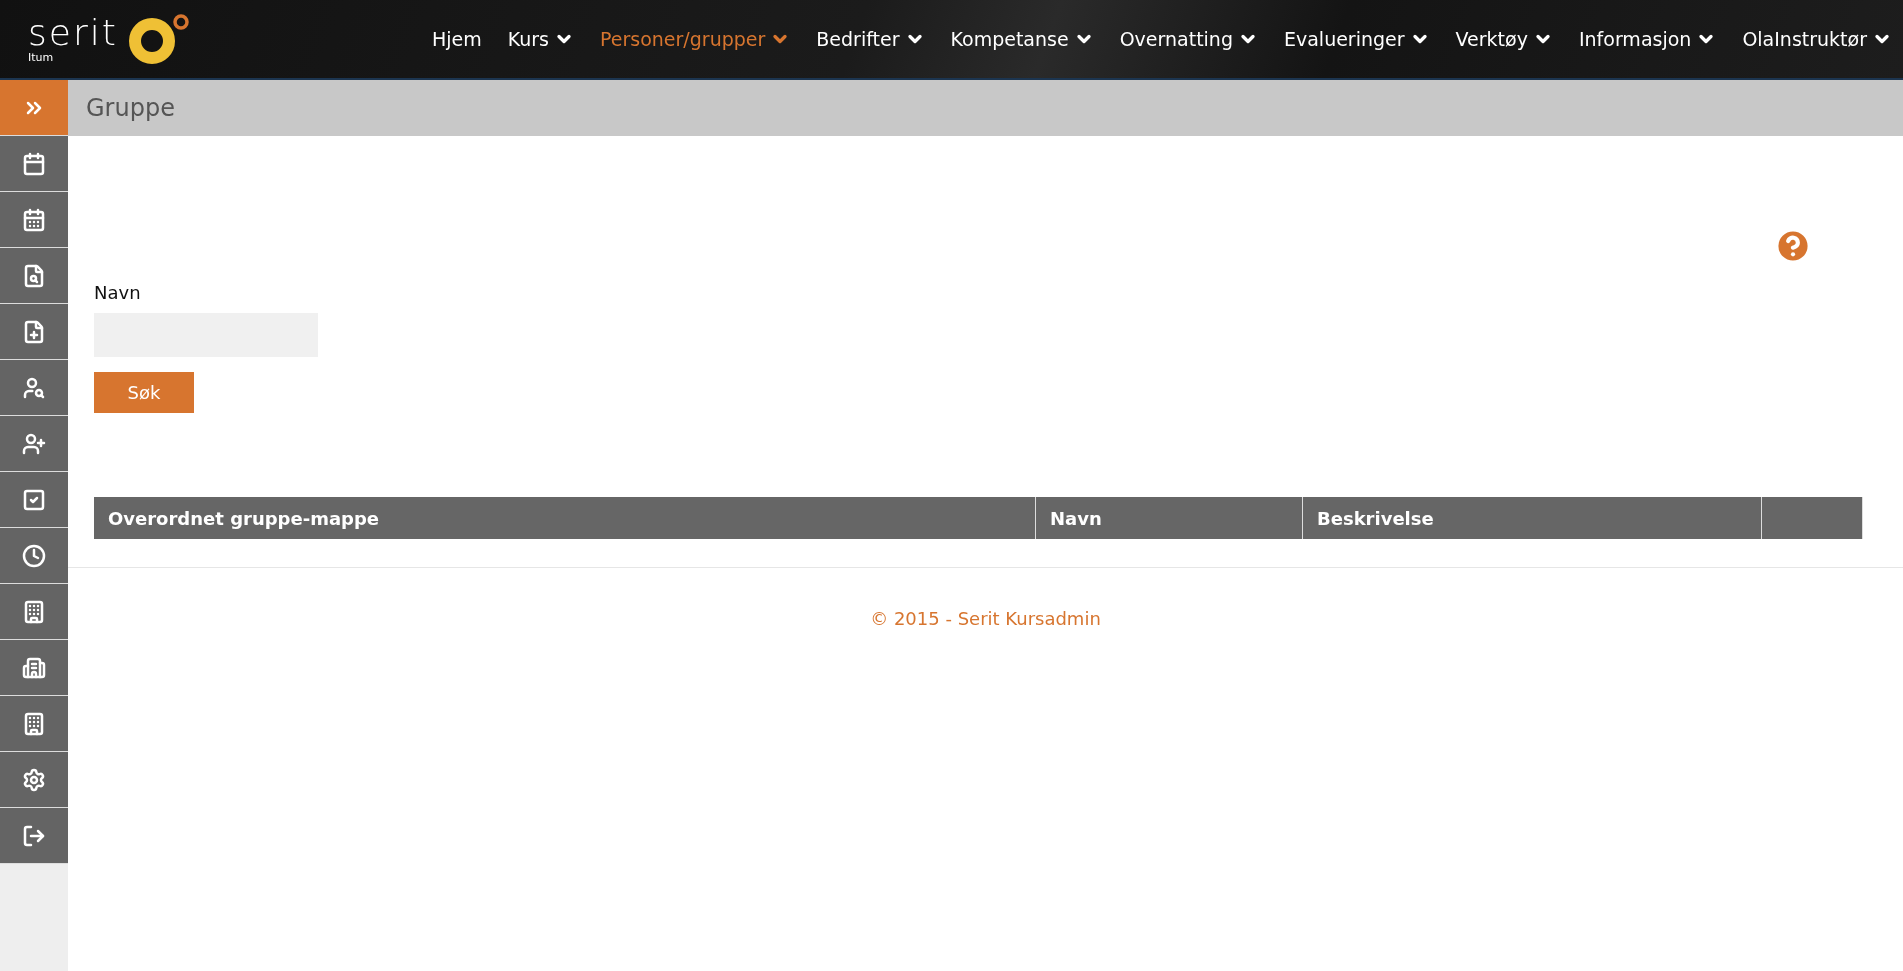  I want to click on nav-link: Informasjon, so click(1647, 39).